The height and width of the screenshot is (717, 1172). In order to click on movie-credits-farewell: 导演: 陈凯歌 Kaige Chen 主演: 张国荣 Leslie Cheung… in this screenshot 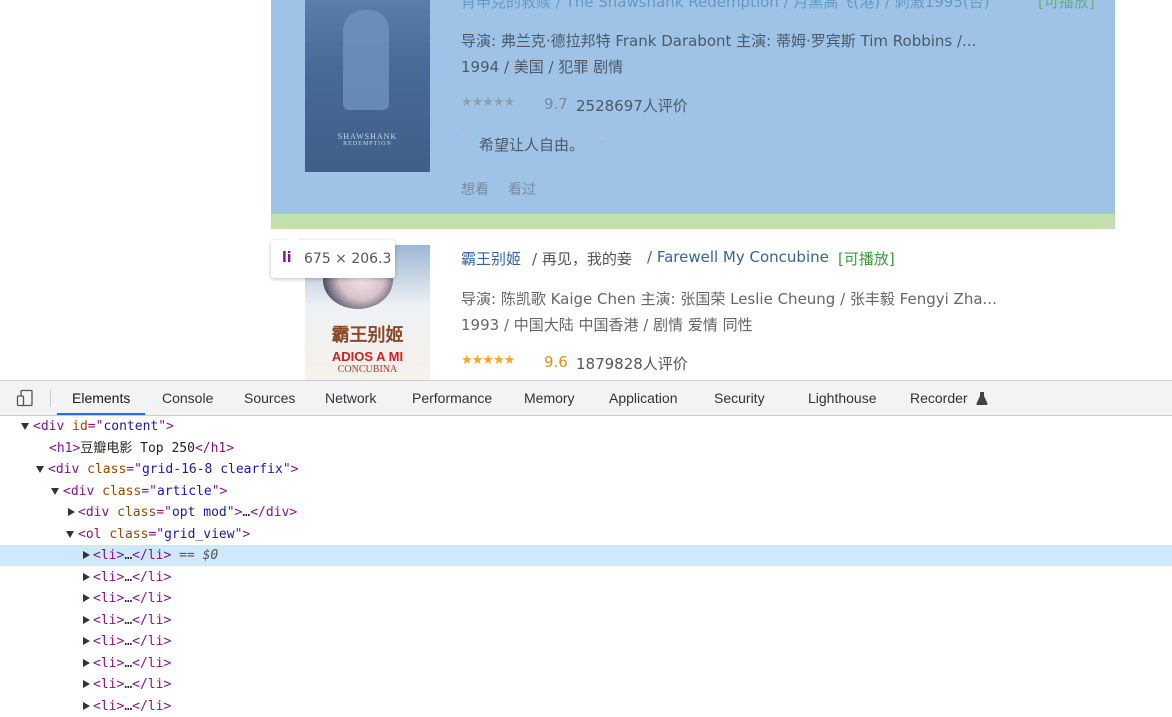, I will do `click(729, 299)`.